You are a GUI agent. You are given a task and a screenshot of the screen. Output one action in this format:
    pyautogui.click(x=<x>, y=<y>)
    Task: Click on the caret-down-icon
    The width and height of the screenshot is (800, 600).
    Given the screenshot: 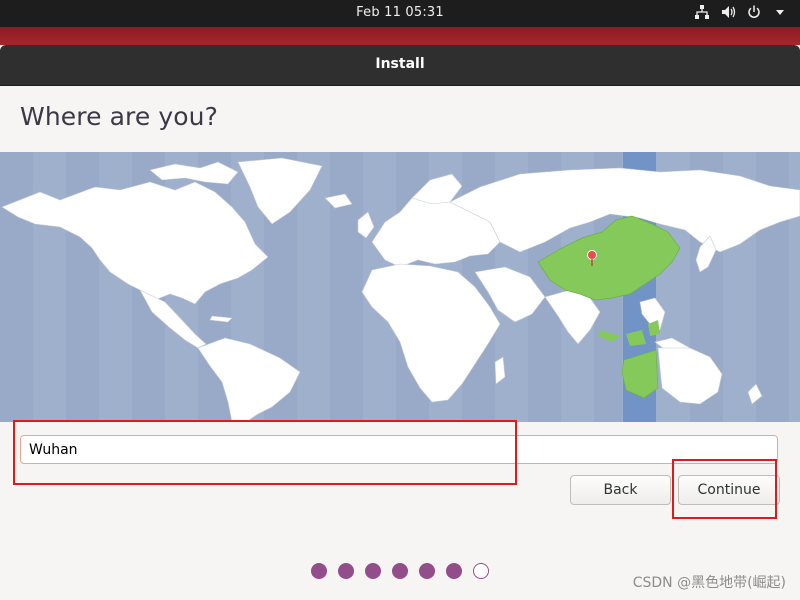 What is the action you would take?
    pyautogui.click(x=780, y=12)
    